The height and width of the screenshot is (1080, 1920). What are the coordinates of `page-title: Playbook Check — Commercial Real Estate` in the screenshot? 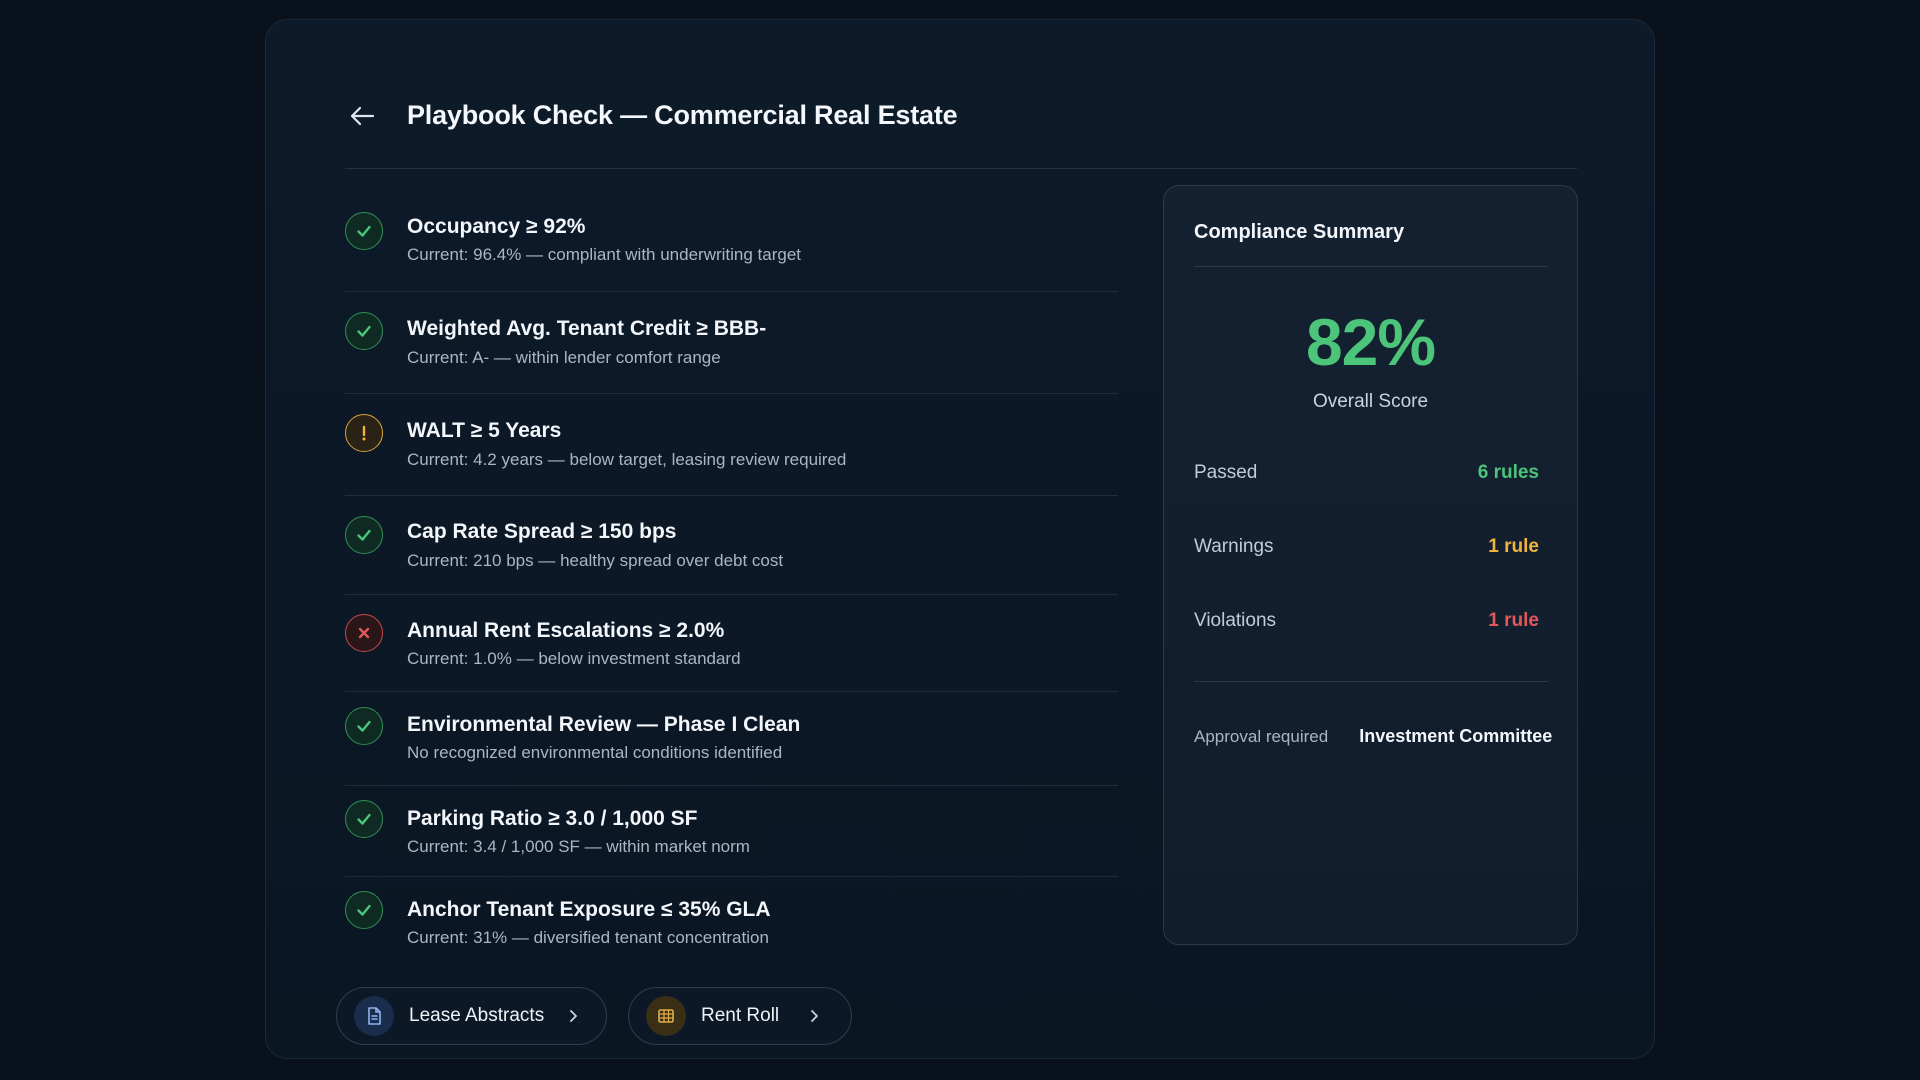 It's located at (682, 115).